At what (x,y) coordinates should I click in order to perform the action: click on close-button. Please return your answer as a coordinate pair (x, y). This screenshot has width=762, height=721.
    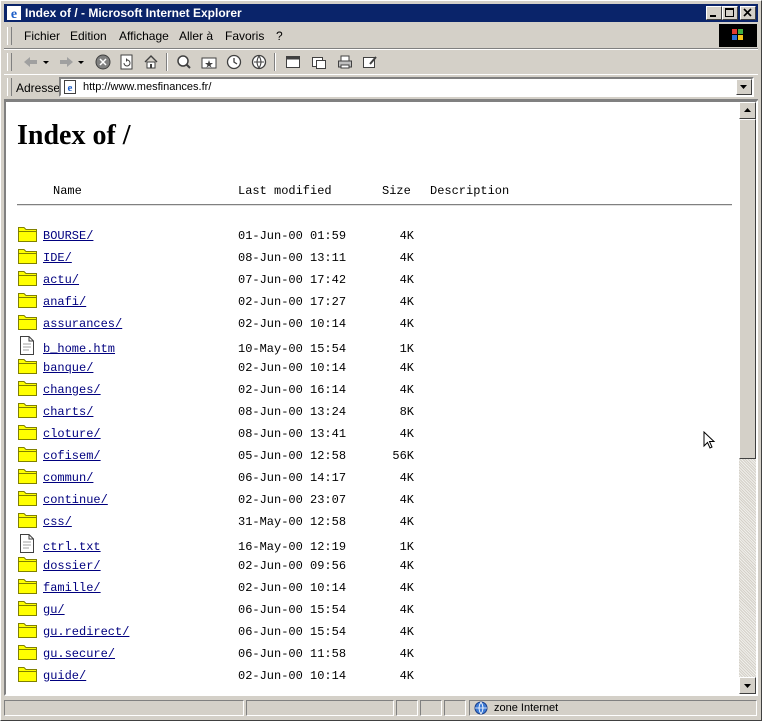
    Looking at the image, I should click on (748, 13).